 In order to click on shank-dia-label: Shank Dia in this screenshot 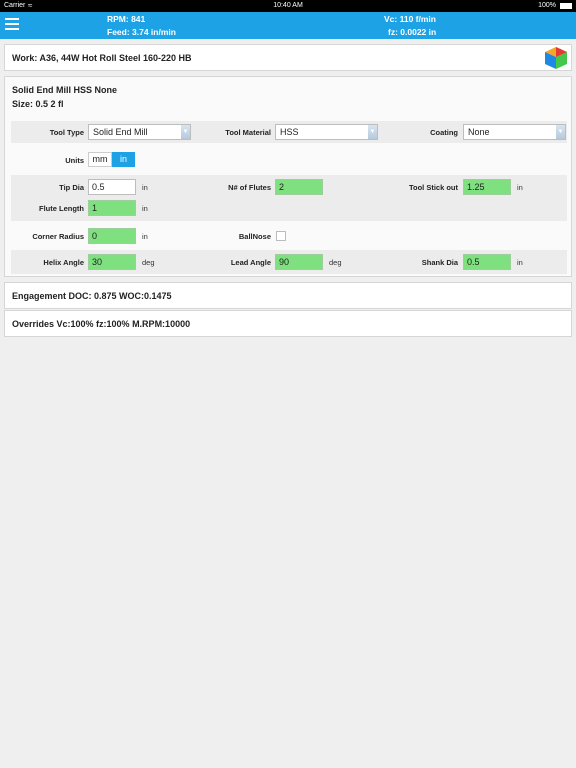, I will do `click(439, 262)`.